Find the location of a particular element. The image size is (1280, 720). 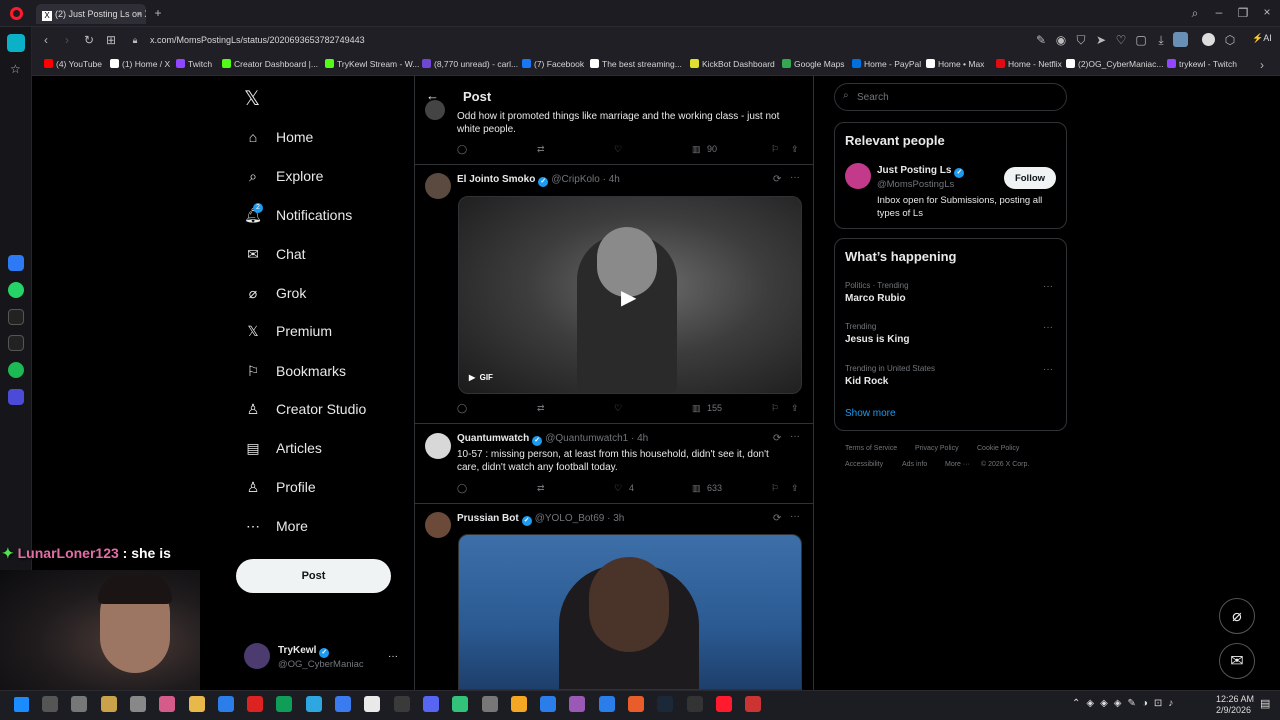

trend-title: Jesus is King is located at coordinates (877, 339).